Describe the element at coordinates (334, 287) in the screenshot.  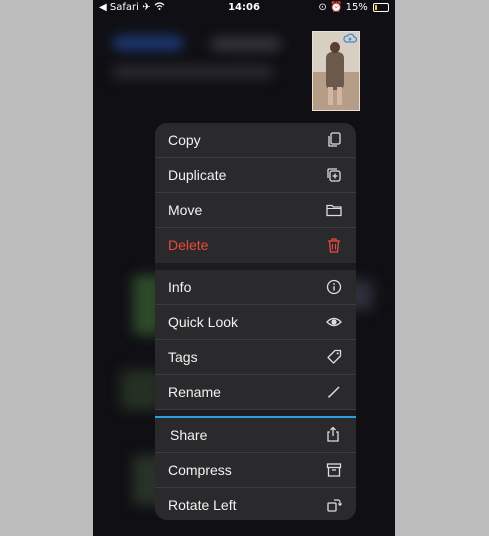
I see `info-icon` at that location.